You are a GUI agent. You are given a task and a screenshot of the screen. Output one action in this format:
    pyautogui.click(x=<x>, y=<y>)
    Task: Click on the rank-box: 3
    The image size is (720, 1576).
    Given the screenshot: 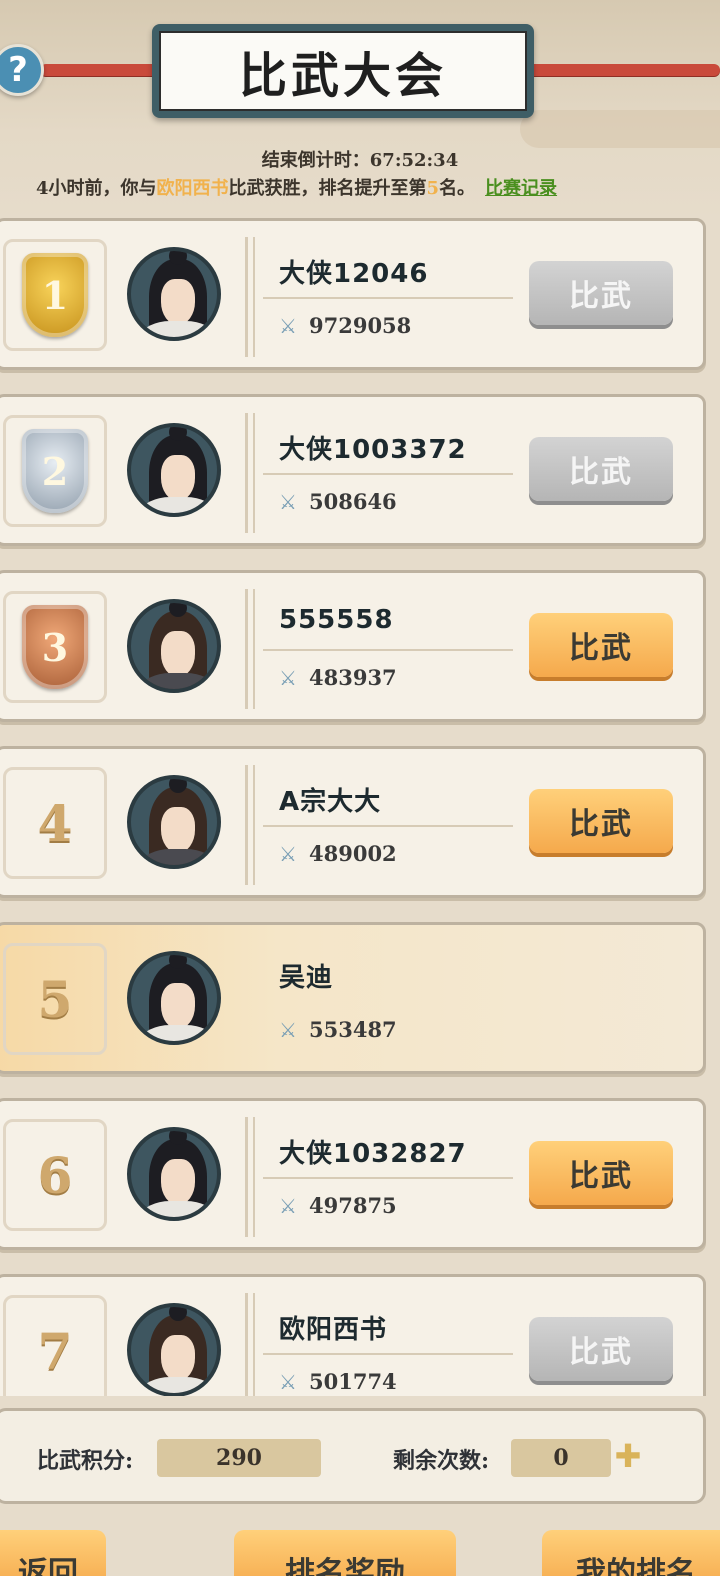 What is the action you would take?
    pyautogui.click(x=55, y=647)
    